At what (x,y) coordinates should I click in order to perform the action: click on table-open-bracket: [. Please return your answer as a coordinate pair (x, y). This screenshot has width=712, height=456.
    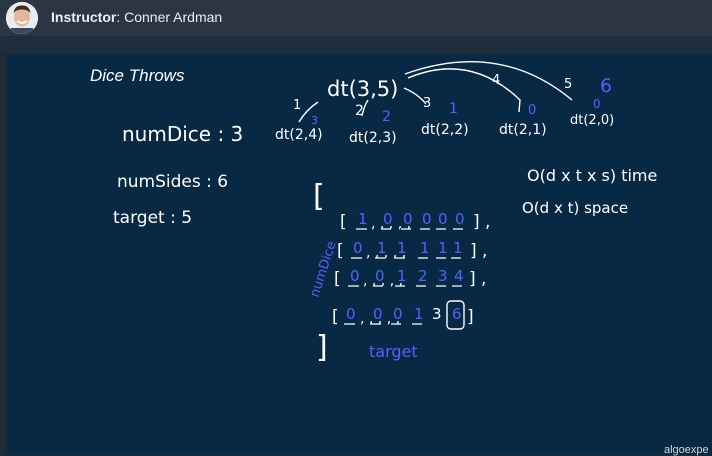
    Looking at the image, I should click on (319, 196).